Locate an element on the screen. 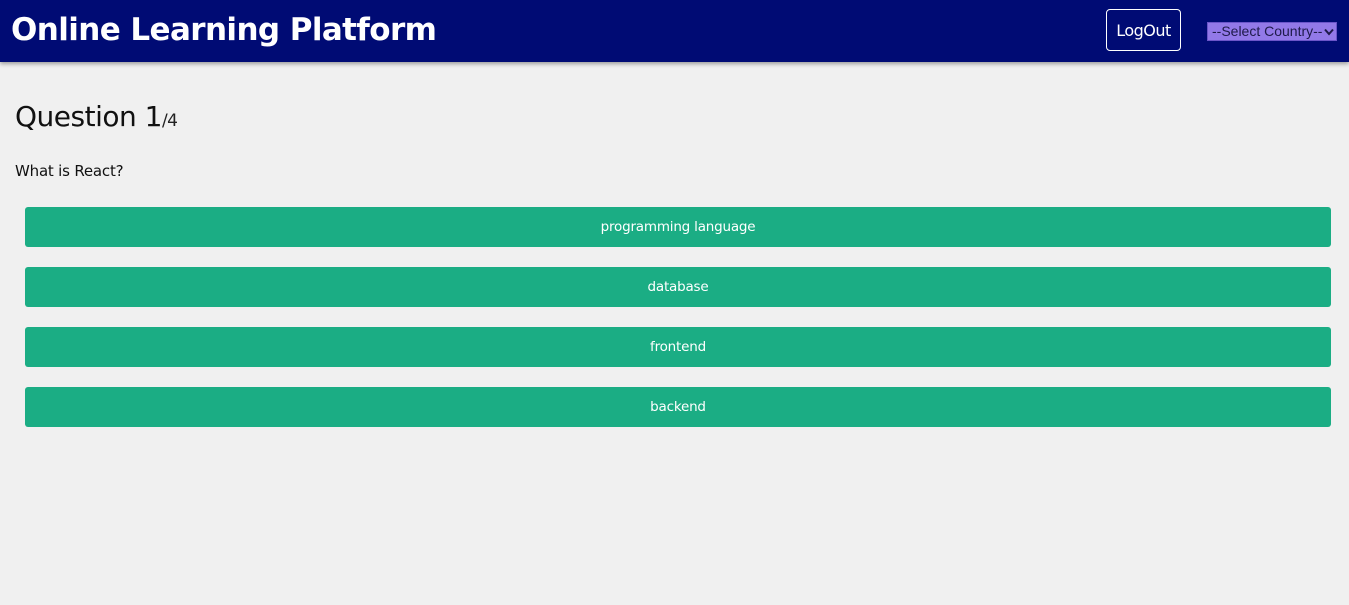 Image resolution: width=1349 pixels, height=605 pixels. answer-option-button: programming language is located at coordinates (678, 227).